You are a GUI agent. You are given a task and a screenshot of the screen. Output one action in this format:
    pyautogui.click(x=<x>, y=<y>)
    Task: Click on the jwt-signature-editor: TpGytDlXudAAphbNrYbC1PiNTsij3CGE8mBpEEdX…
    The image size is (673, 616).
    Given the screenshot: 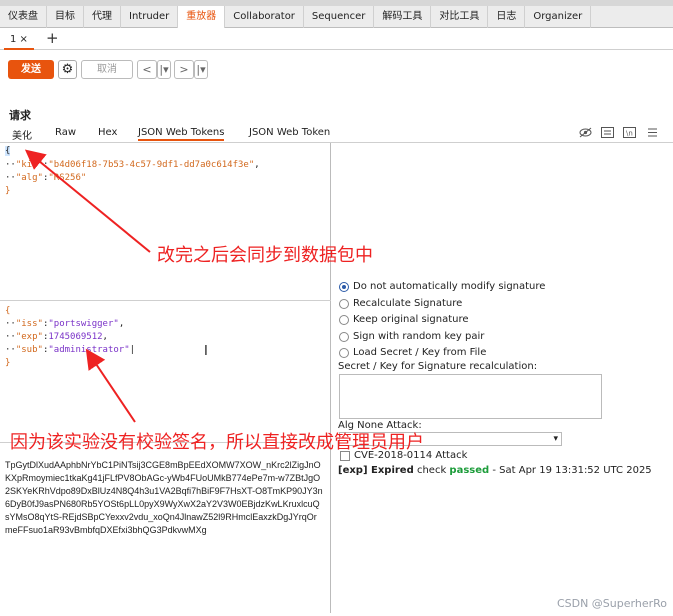 What is the action you would take?
    pyautogui.click(x=165, y=528)
    